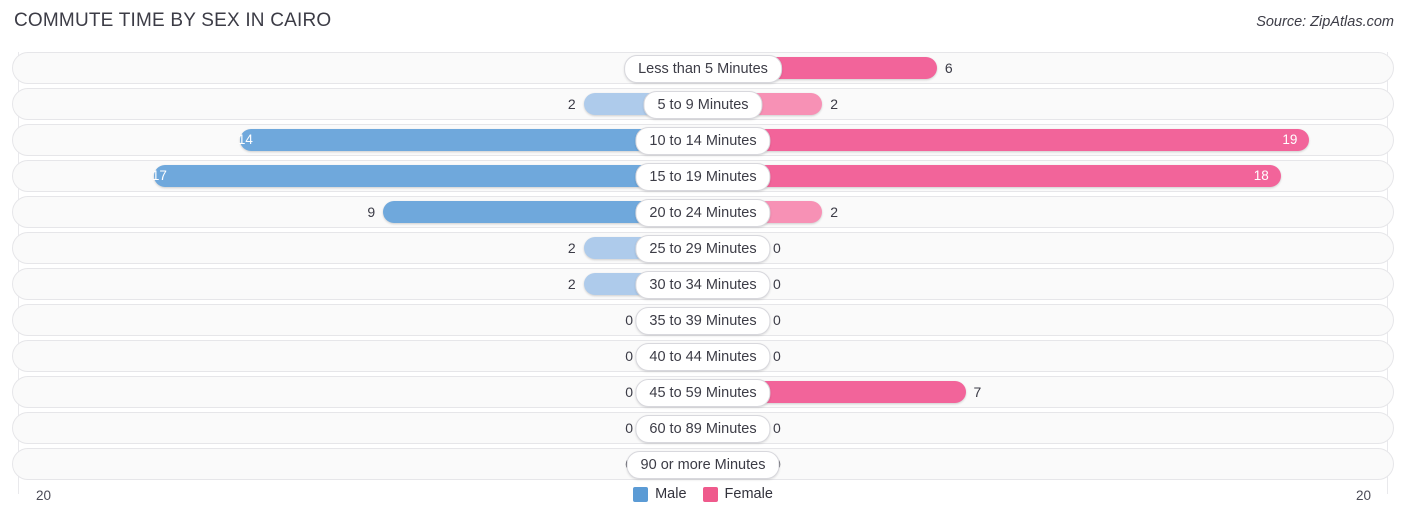 The image size is (1406, 523). What do you see at coordinates (1261, 175) in the screenshot?
I see `value-label-female: 18` at bounding box center [1261, 175].